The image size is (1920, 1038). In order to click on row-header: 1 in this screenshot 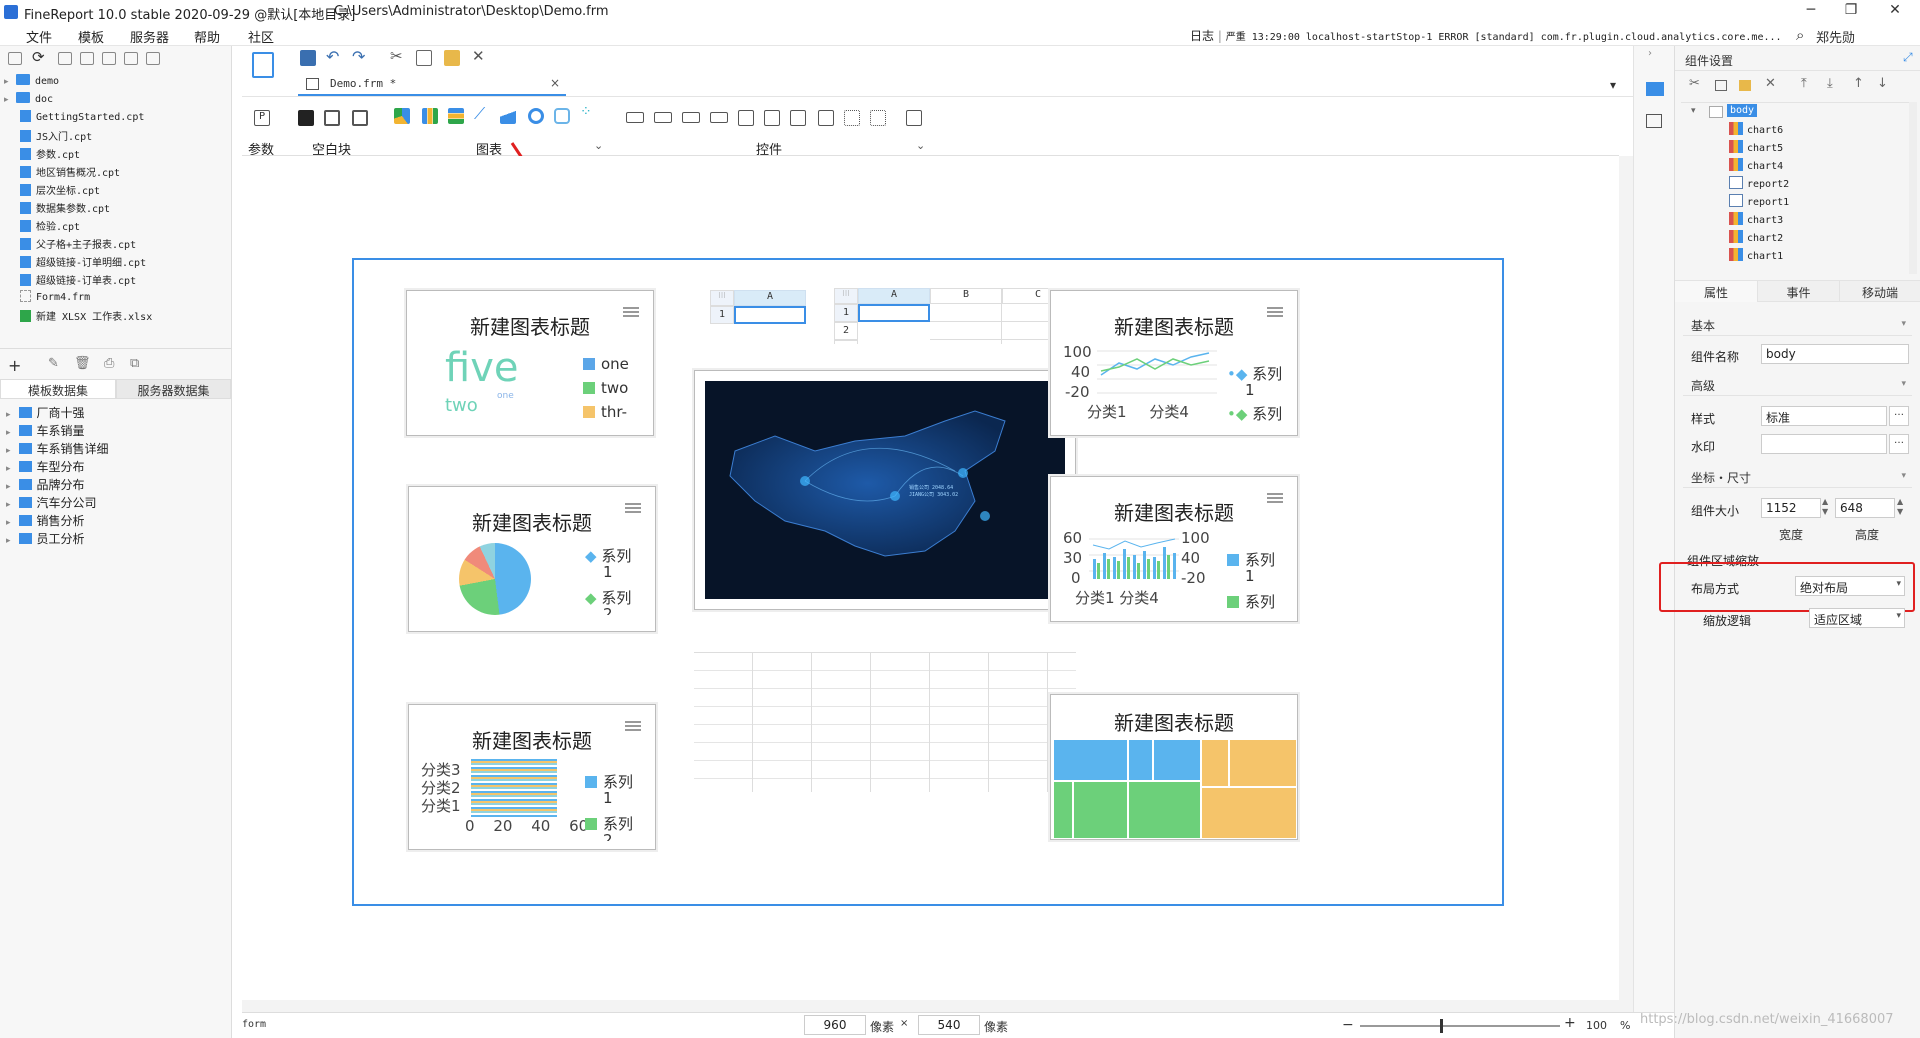, I will do `click(846, 313)`.